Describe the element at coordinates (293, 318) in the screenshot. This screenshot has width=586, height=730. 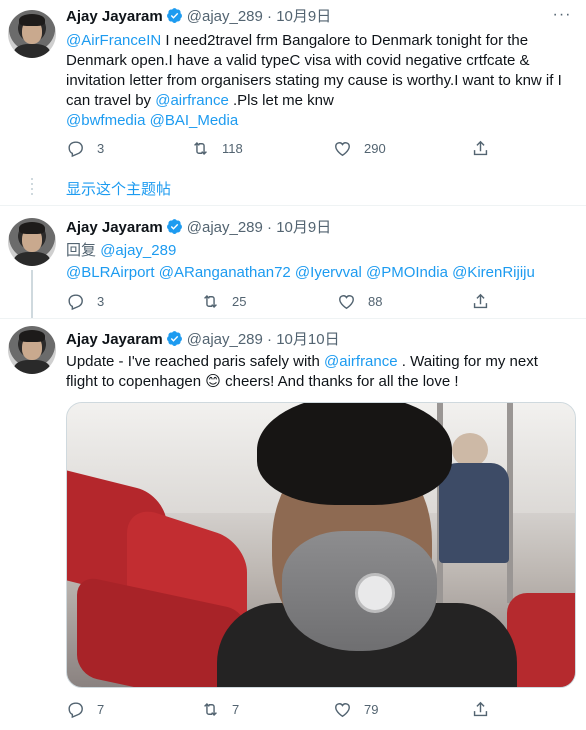
I see `divider` at that location.